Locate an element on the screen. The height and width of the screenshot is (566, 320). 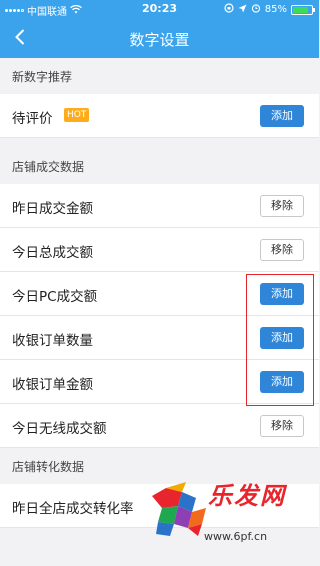
nav-bar: 数字设置 is located at coordinates (159, 38).